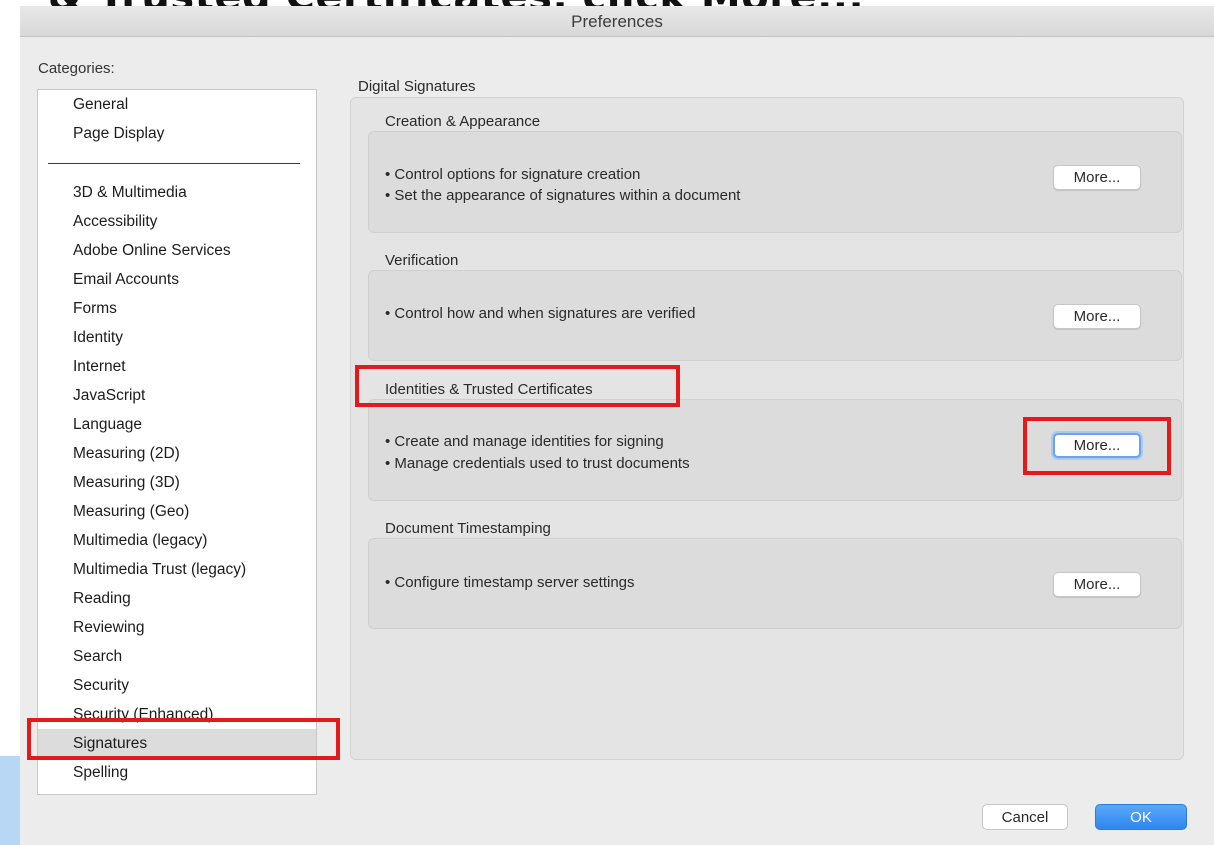 Image resolution: width=1214 pixels, height=845 pixels. What do you see at coordinates (177, 366) in the screenshot?
I see `category-item-internet: Internet` at bounding box center [177, 366].